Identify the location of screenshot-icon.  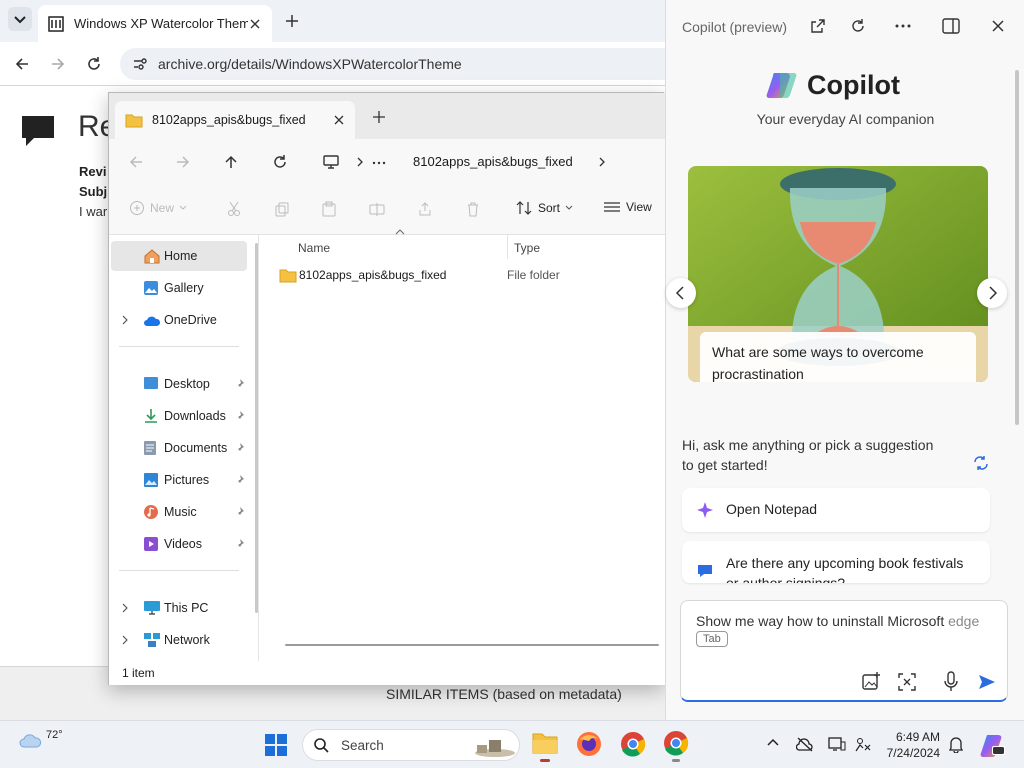
(907, 682).